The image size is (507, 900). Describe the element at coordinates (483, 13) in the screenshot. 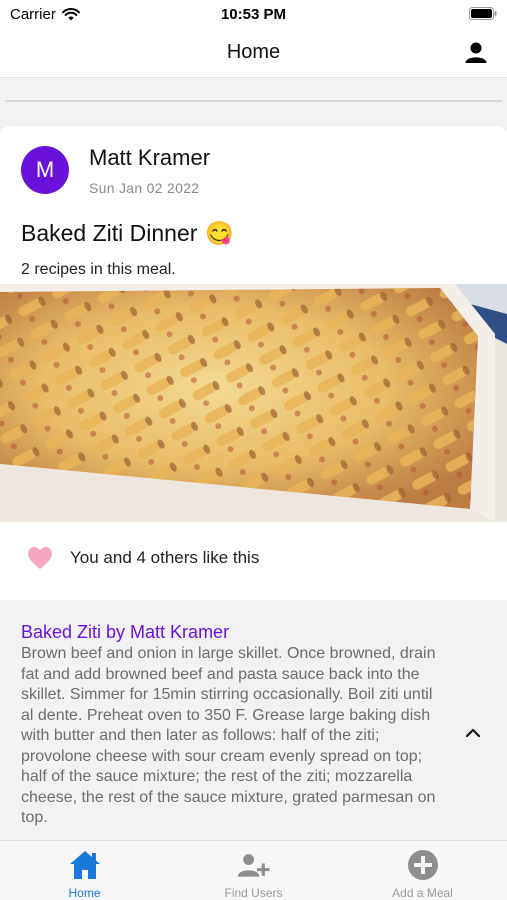

I see `battery-icon` at that location.